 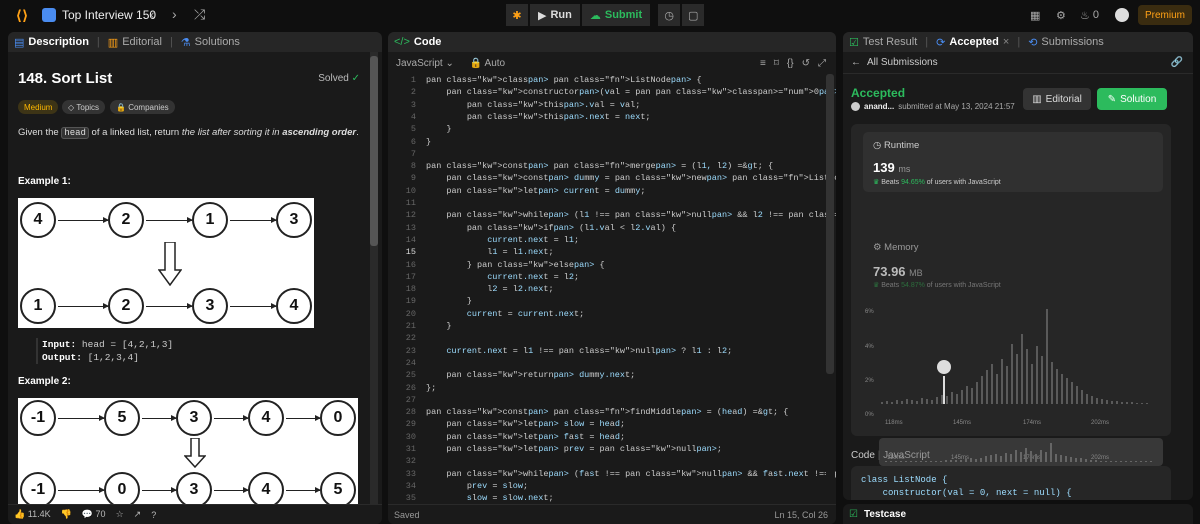 I want to click on code-line: 18 l2 = l2.next;, so click(x=612, y=289).